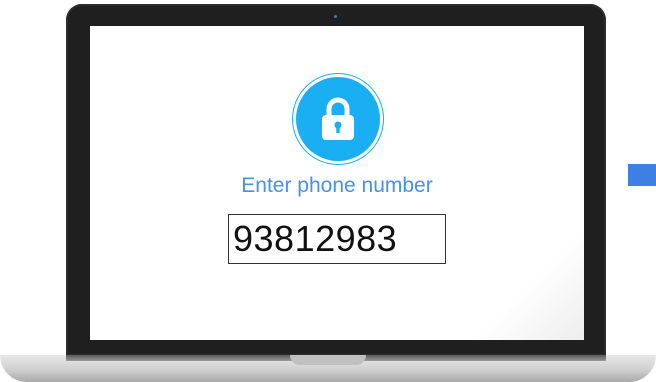 The height and width of the screenshot is (382, 656). Describe the element at coordinates (328, 360) in the screenshot. I see `laptop-notch` at that location.